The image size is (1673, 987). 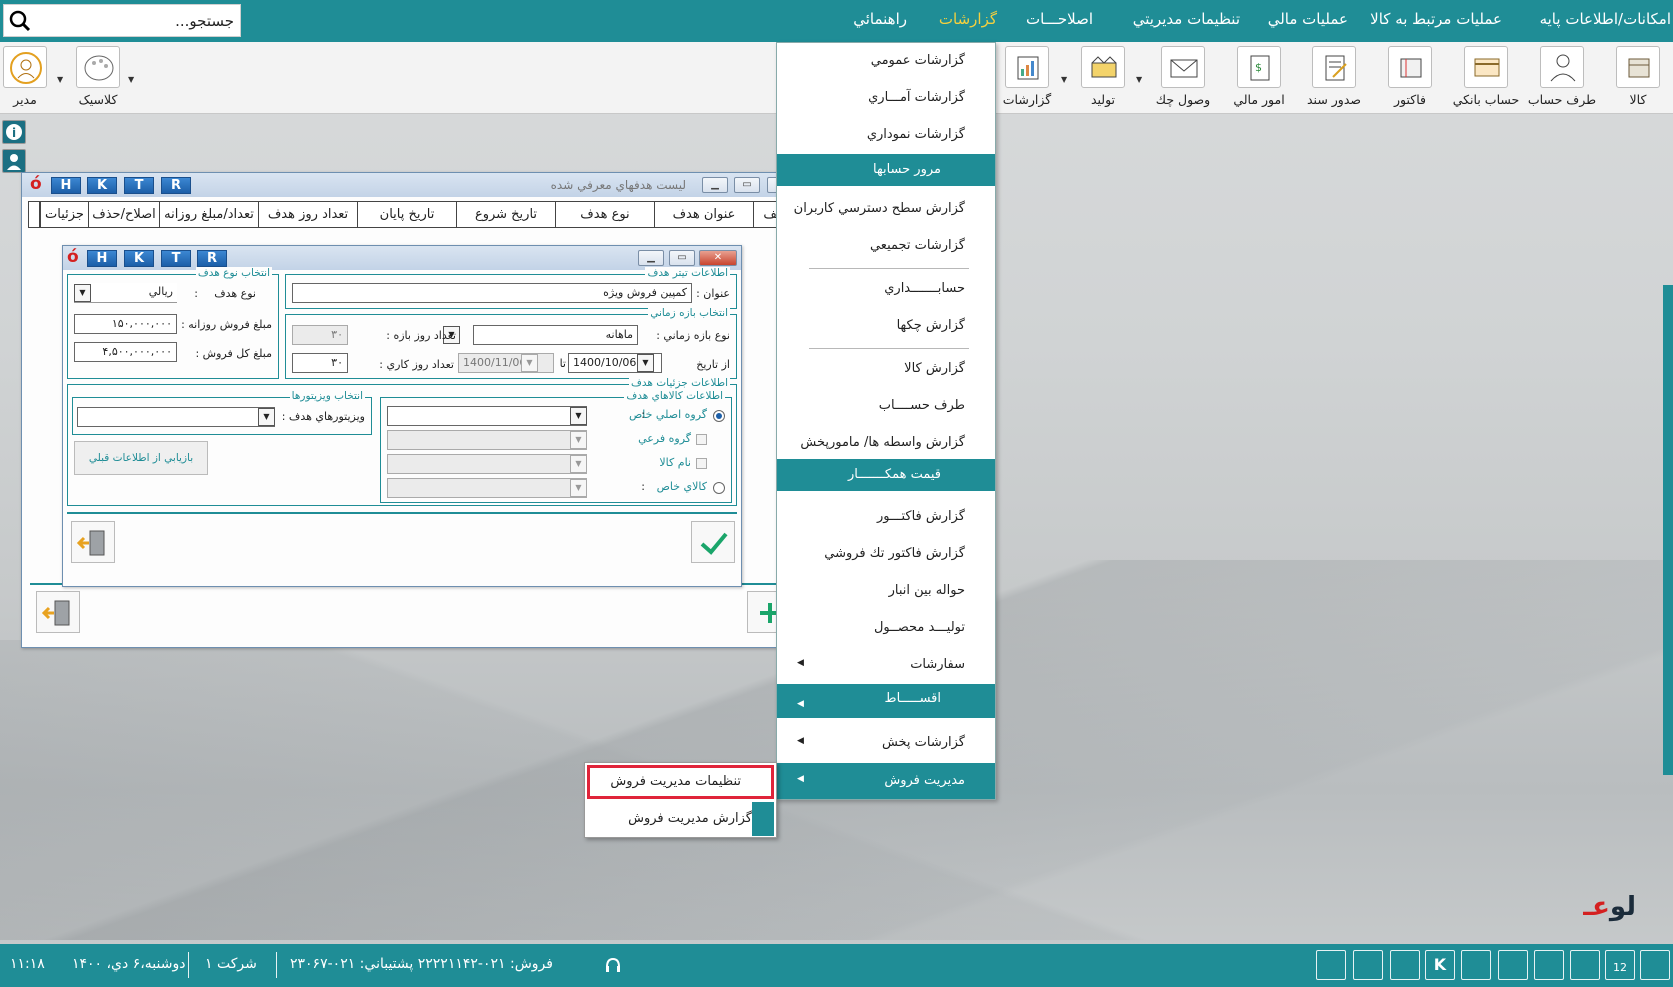 I want to click on info-icon: i, so click(x=14, y=132).